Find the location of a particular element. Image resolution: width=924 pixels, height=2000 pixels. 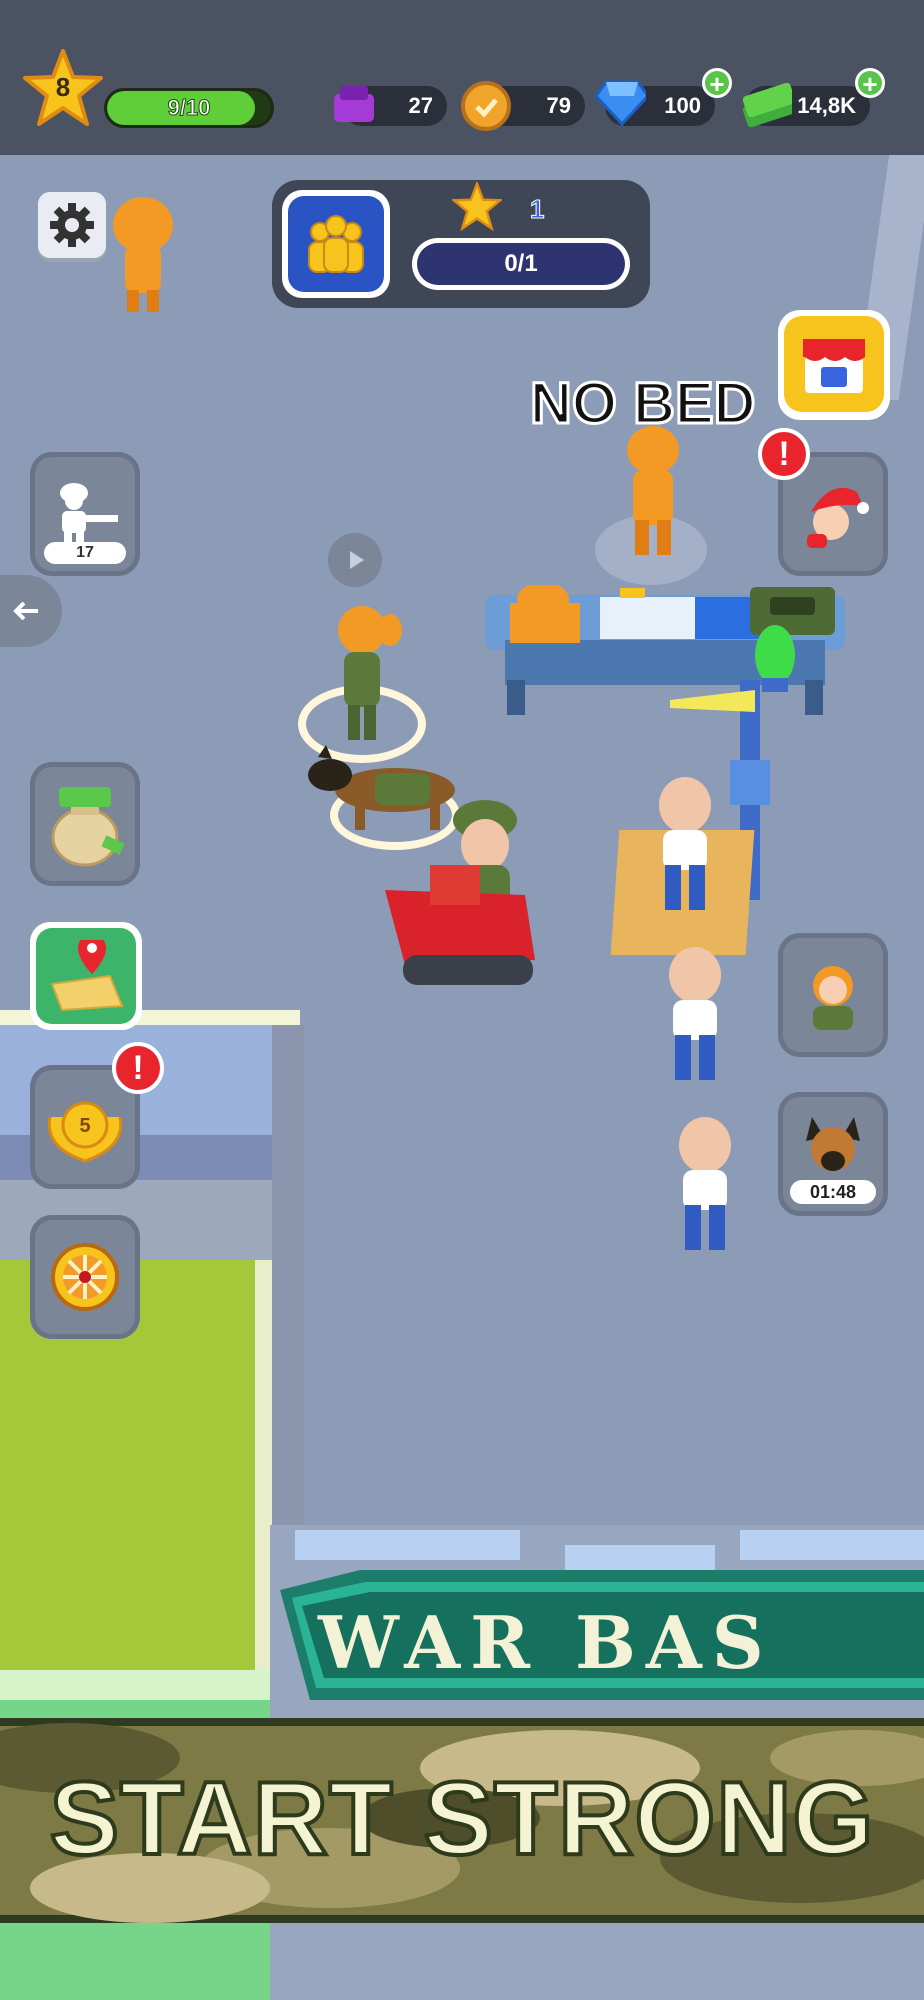

dog-timer: 01:48 is located at coordinates (833, 1192).